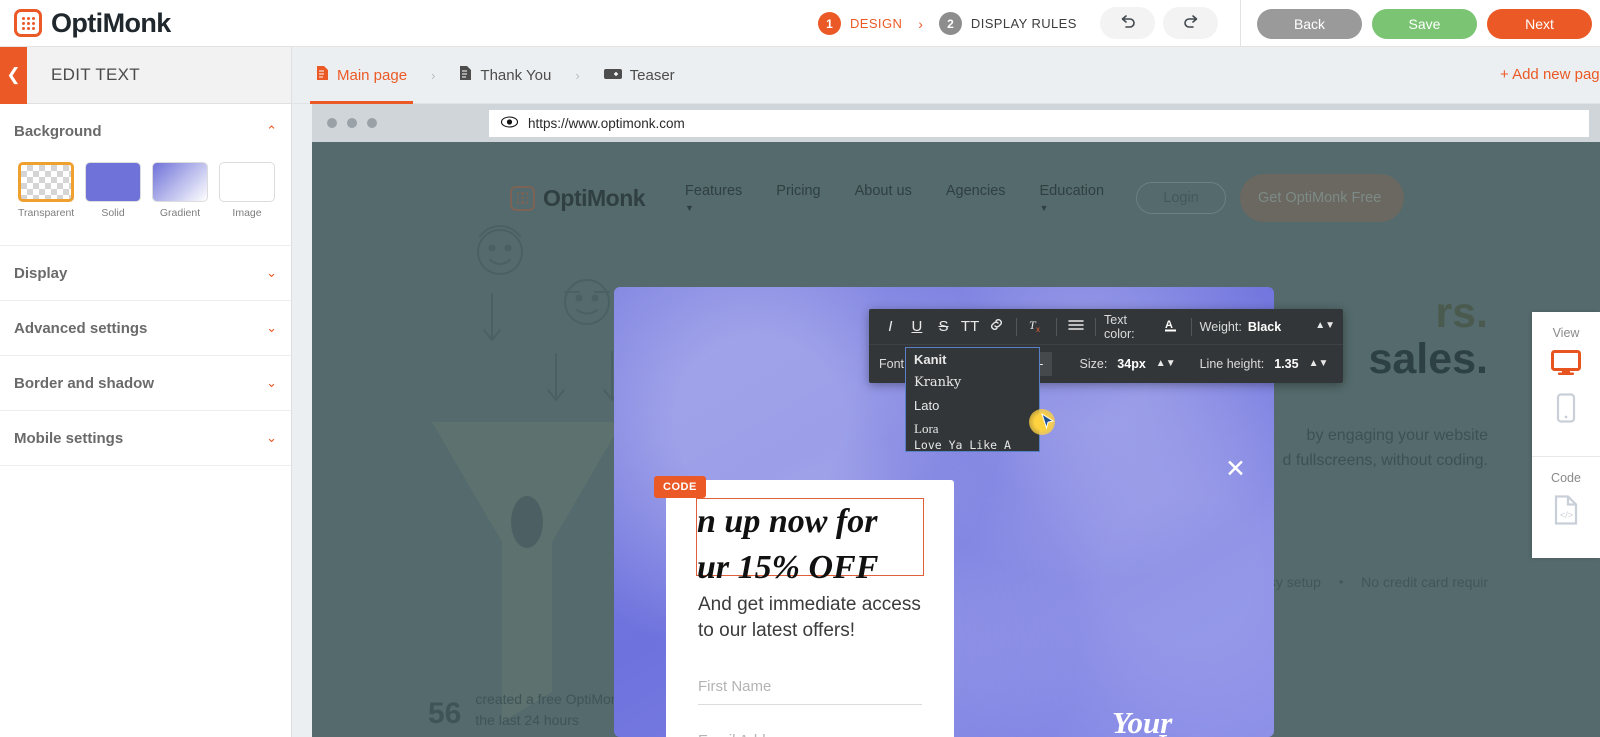  What do you see at coordinates (1309, 23) in the screenshot?
I see `back-button: Back` at bounding box center [1309, 23].